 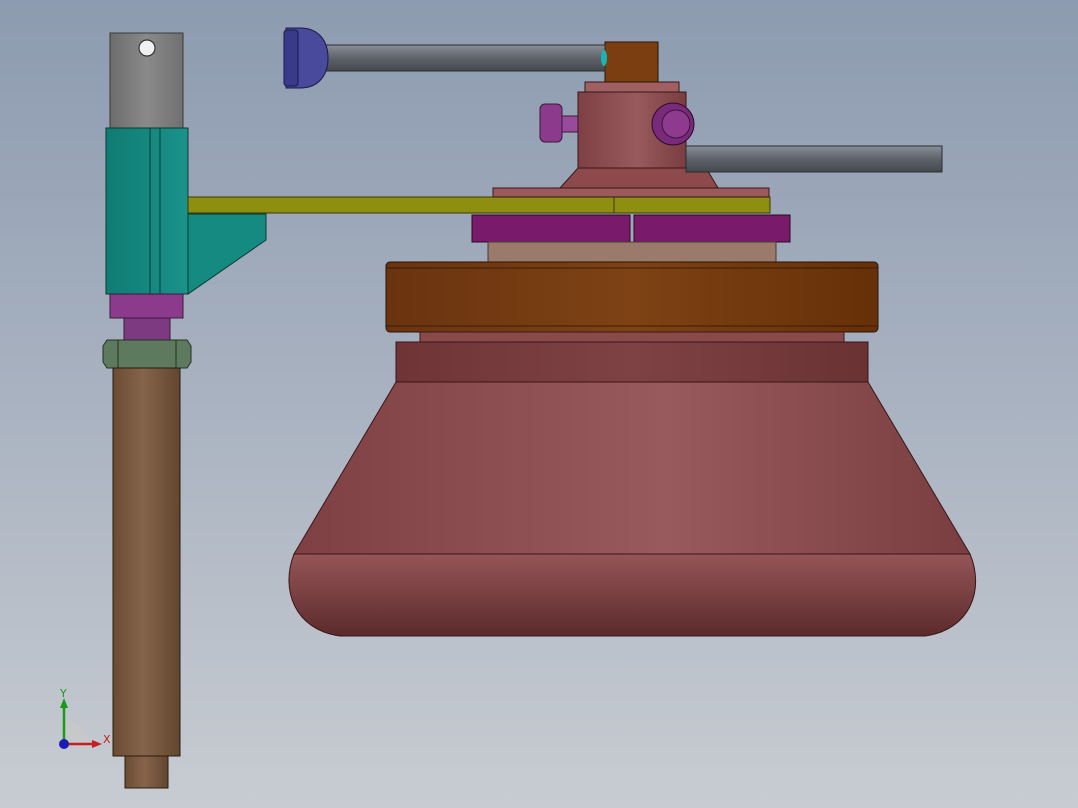 I want to click on purple-screw-head, so click(x=551, y=123).